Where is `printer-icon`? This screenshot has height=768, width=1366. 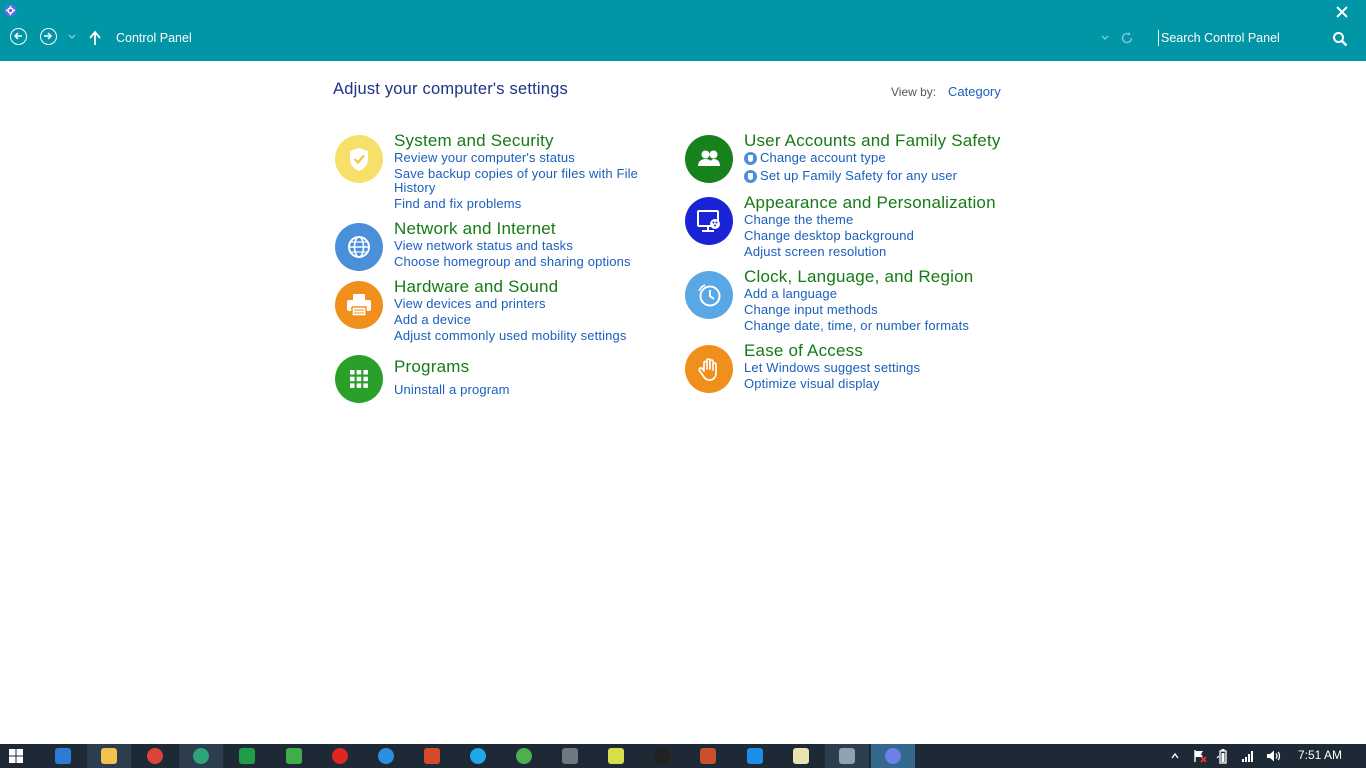 printer-icon is located at coordinates (359, 305).